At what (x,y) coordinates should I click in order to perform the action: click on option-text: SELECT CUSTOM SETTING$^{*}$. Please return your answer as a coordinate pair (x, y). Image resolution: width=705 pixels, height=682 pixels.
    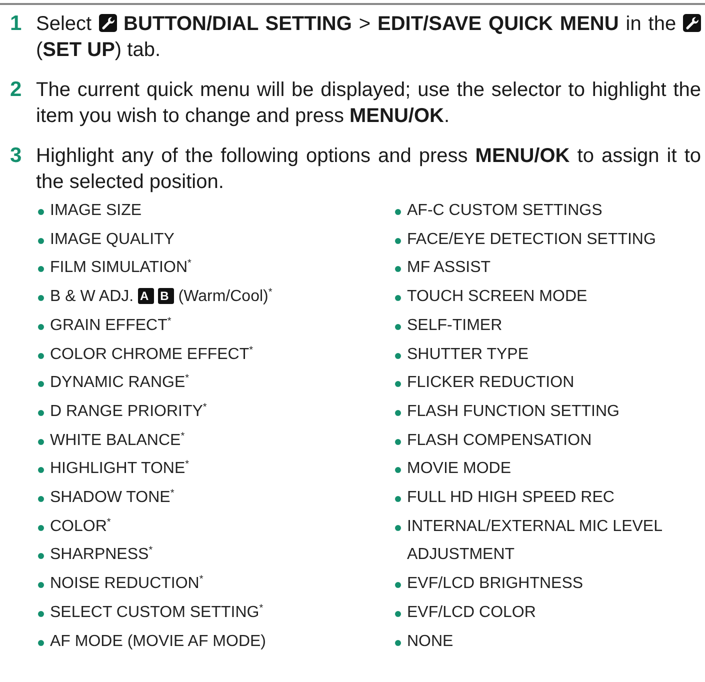
    Looking at the image, I should click on (157, 612).